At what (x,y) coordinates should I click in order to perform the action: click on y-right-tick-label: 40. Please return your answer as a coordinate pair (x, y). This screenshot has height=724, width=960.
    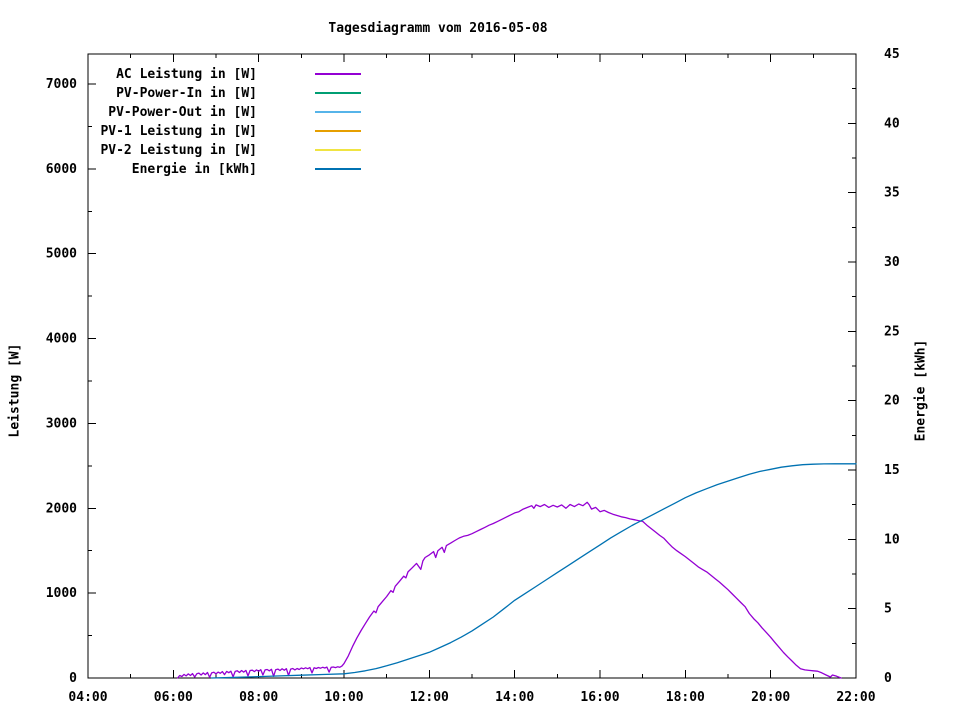
    Looking at the image, I should click on (892, 123).